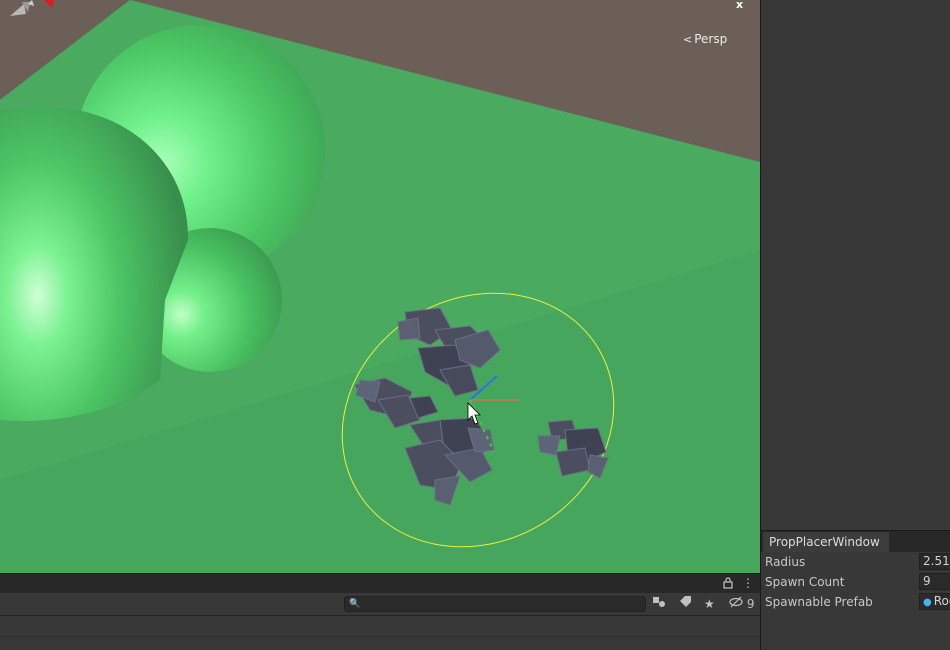 This screenshot has width=950, height=650. What do you see at coordinates (819, 602) in the screenshot?
I see `spawnable-prefab-label: Spawnable Prefab` at bounding box center [819, 602].